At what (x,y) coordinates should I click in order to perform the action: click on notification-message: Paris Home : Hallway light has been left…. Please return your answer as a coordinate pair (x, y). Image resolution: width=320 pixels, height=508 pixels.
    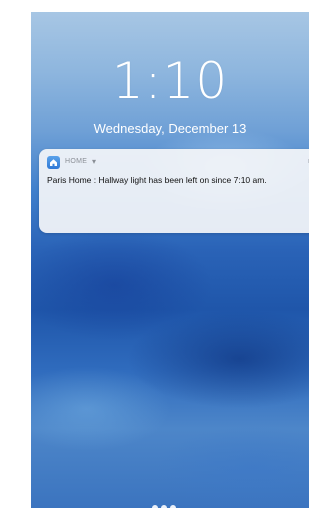
    Looking at the image, I should click on (157, 180).